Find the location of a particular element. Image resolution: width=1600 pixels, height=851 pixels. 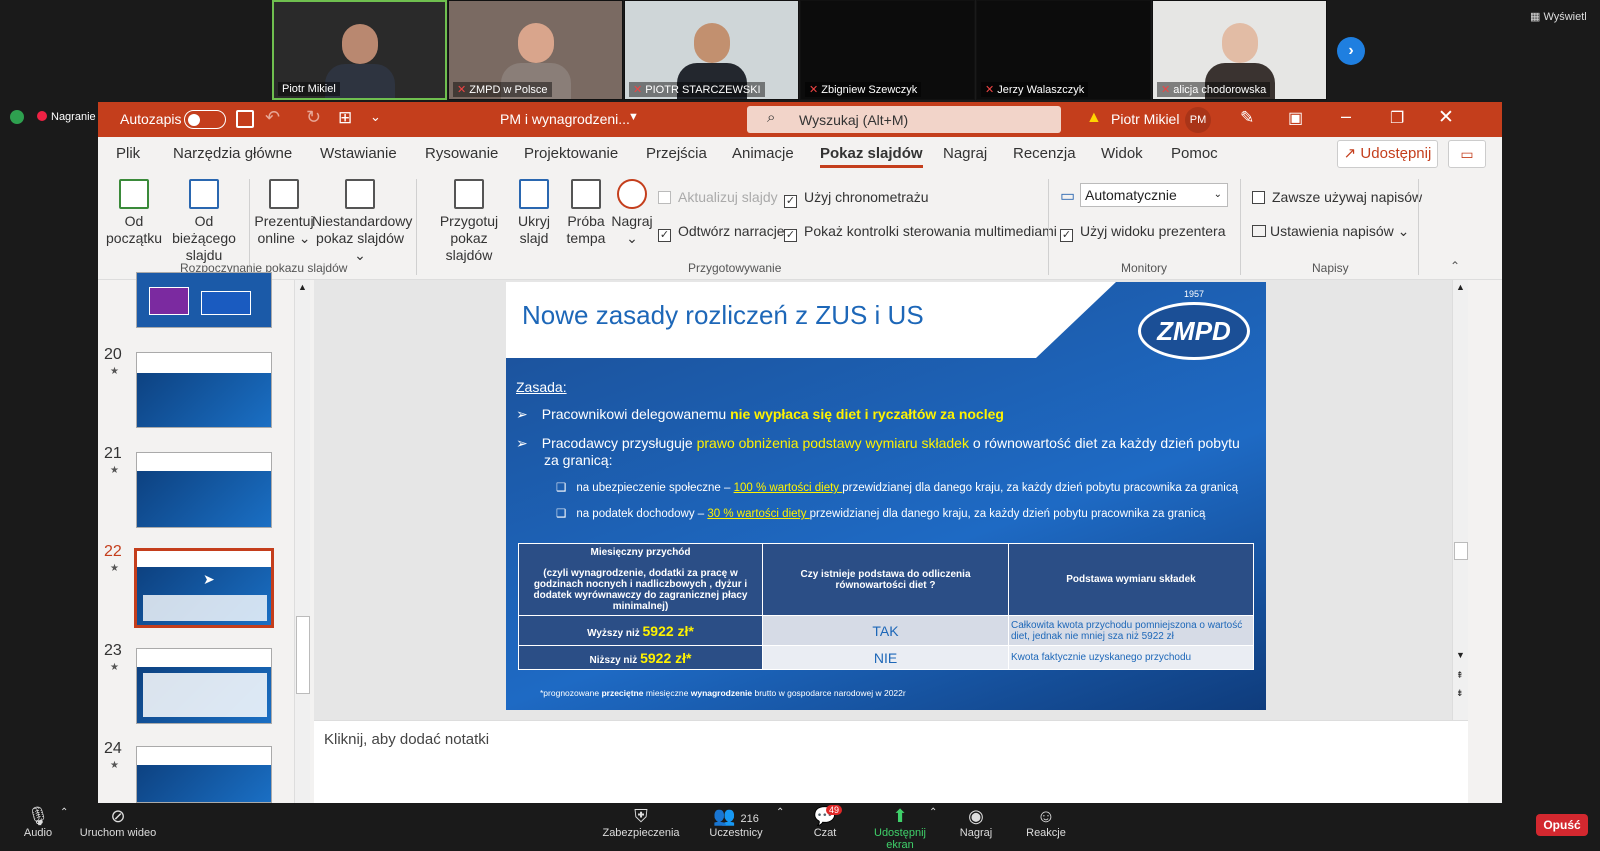

participant-tile: ✕ Zbigniew Szewczyk is located at coordinates (887, 50).